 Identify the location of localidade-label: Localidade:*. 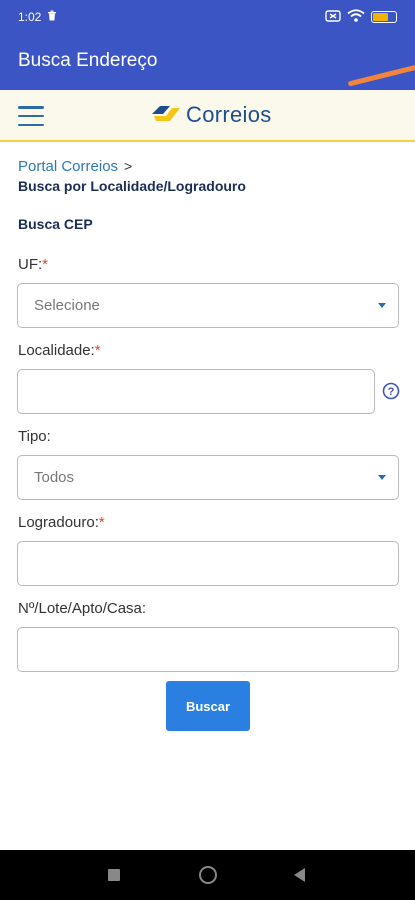
(59, 350).